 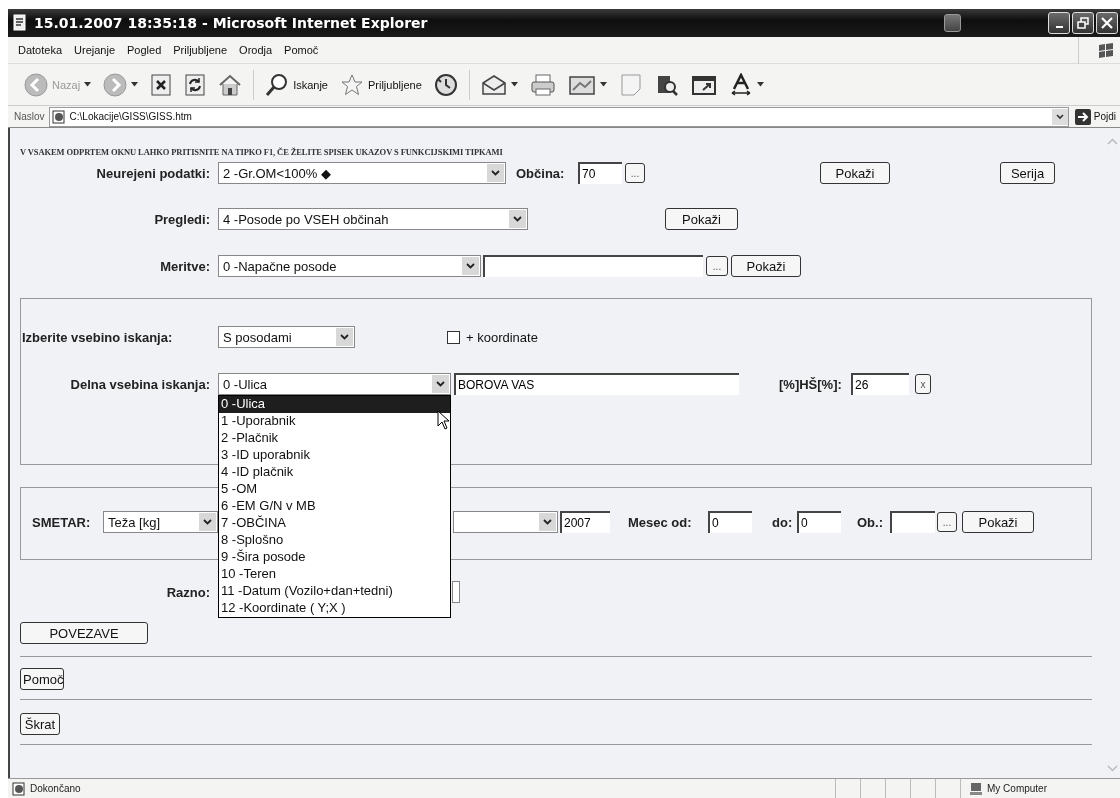 What do you see at coordinates (783, 522) in the screenshot?
I see `field-label: do:` at bounding box center [783, 522].